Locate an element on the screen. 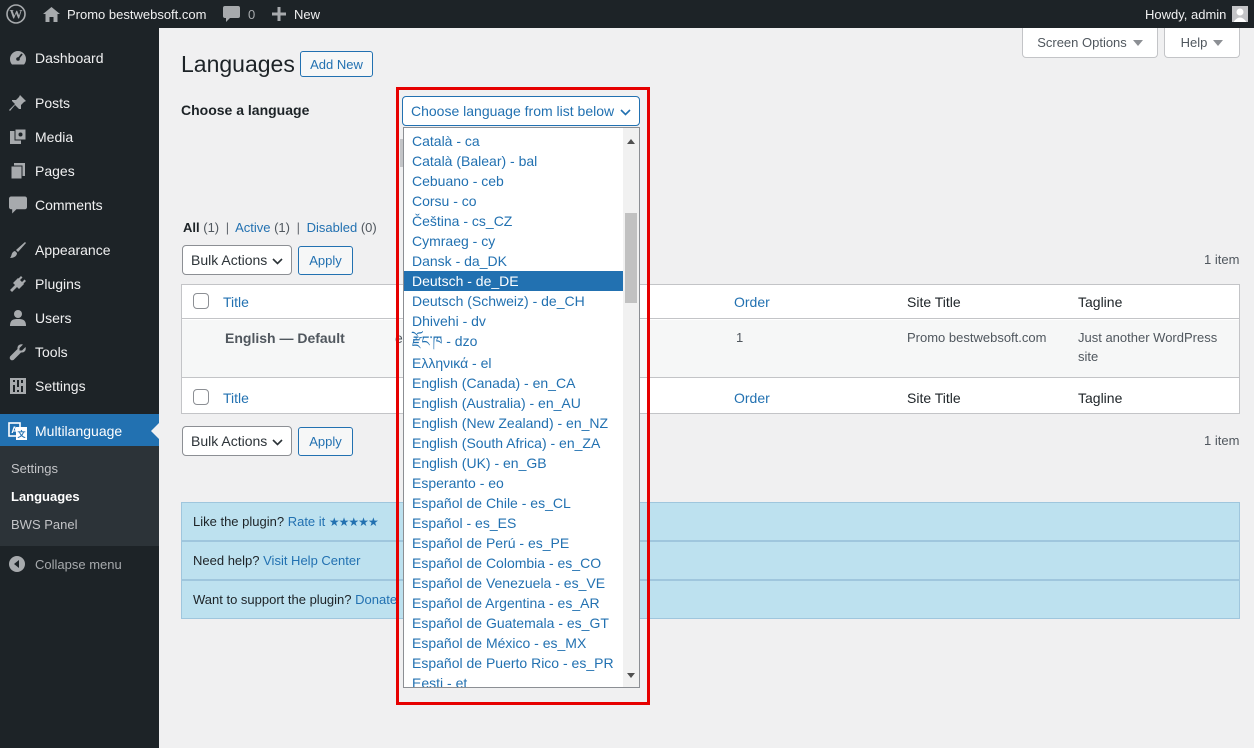  wrench-icon is located at coordinates (18, 352).